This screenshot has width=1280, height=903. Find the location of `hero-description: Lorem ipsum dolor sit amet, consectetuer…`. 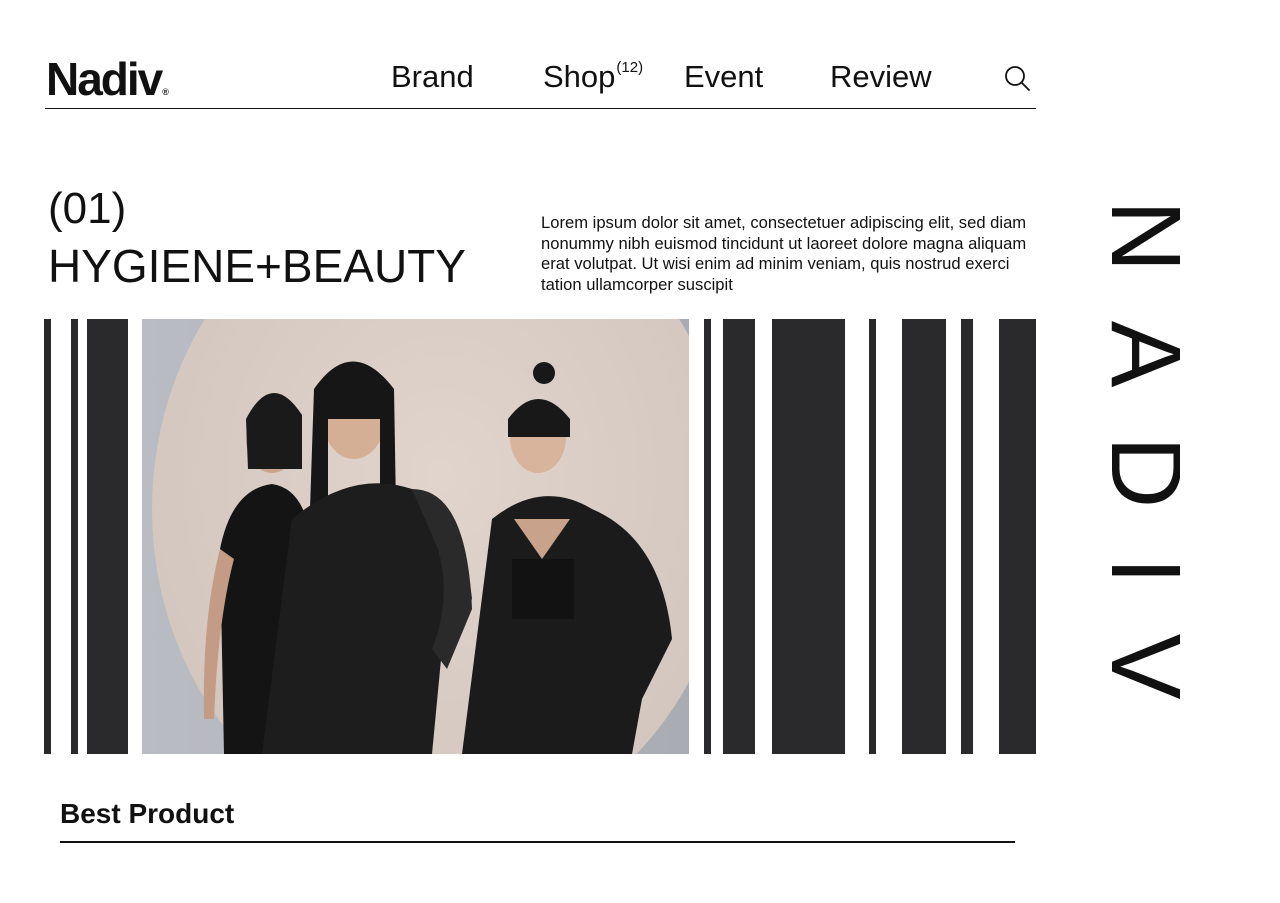

hero-description: Lorem ipsum dolor sit amet, consectetuer… is located at coordinates (784, 253).